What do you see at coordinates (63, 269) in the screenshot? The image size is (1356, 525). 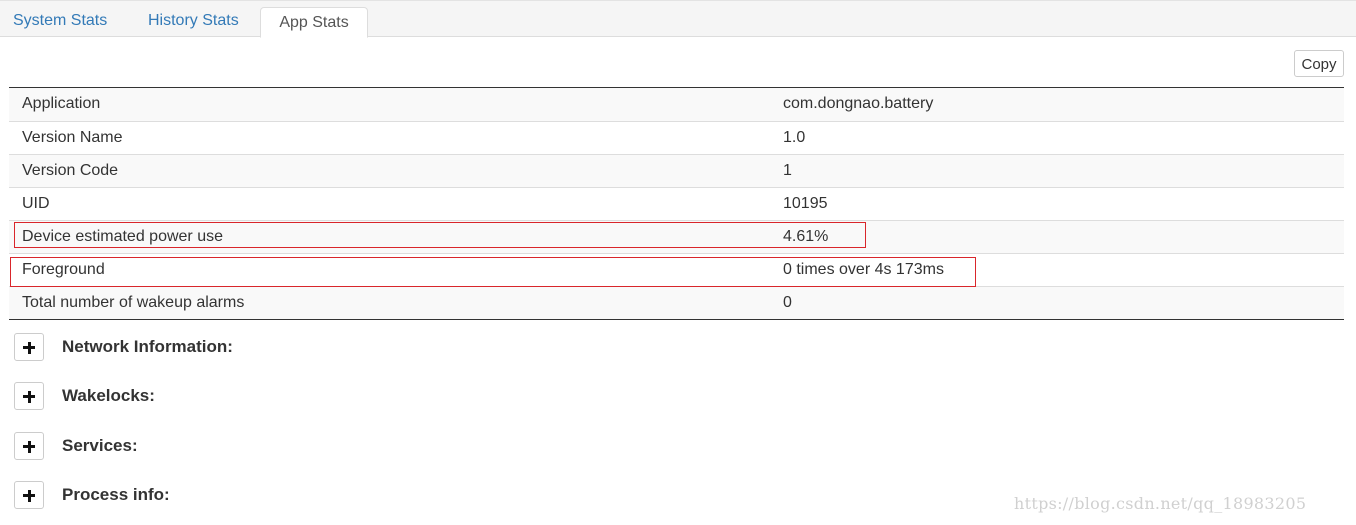 I see `row-key: Foreground` at bounding box center [63, 269].